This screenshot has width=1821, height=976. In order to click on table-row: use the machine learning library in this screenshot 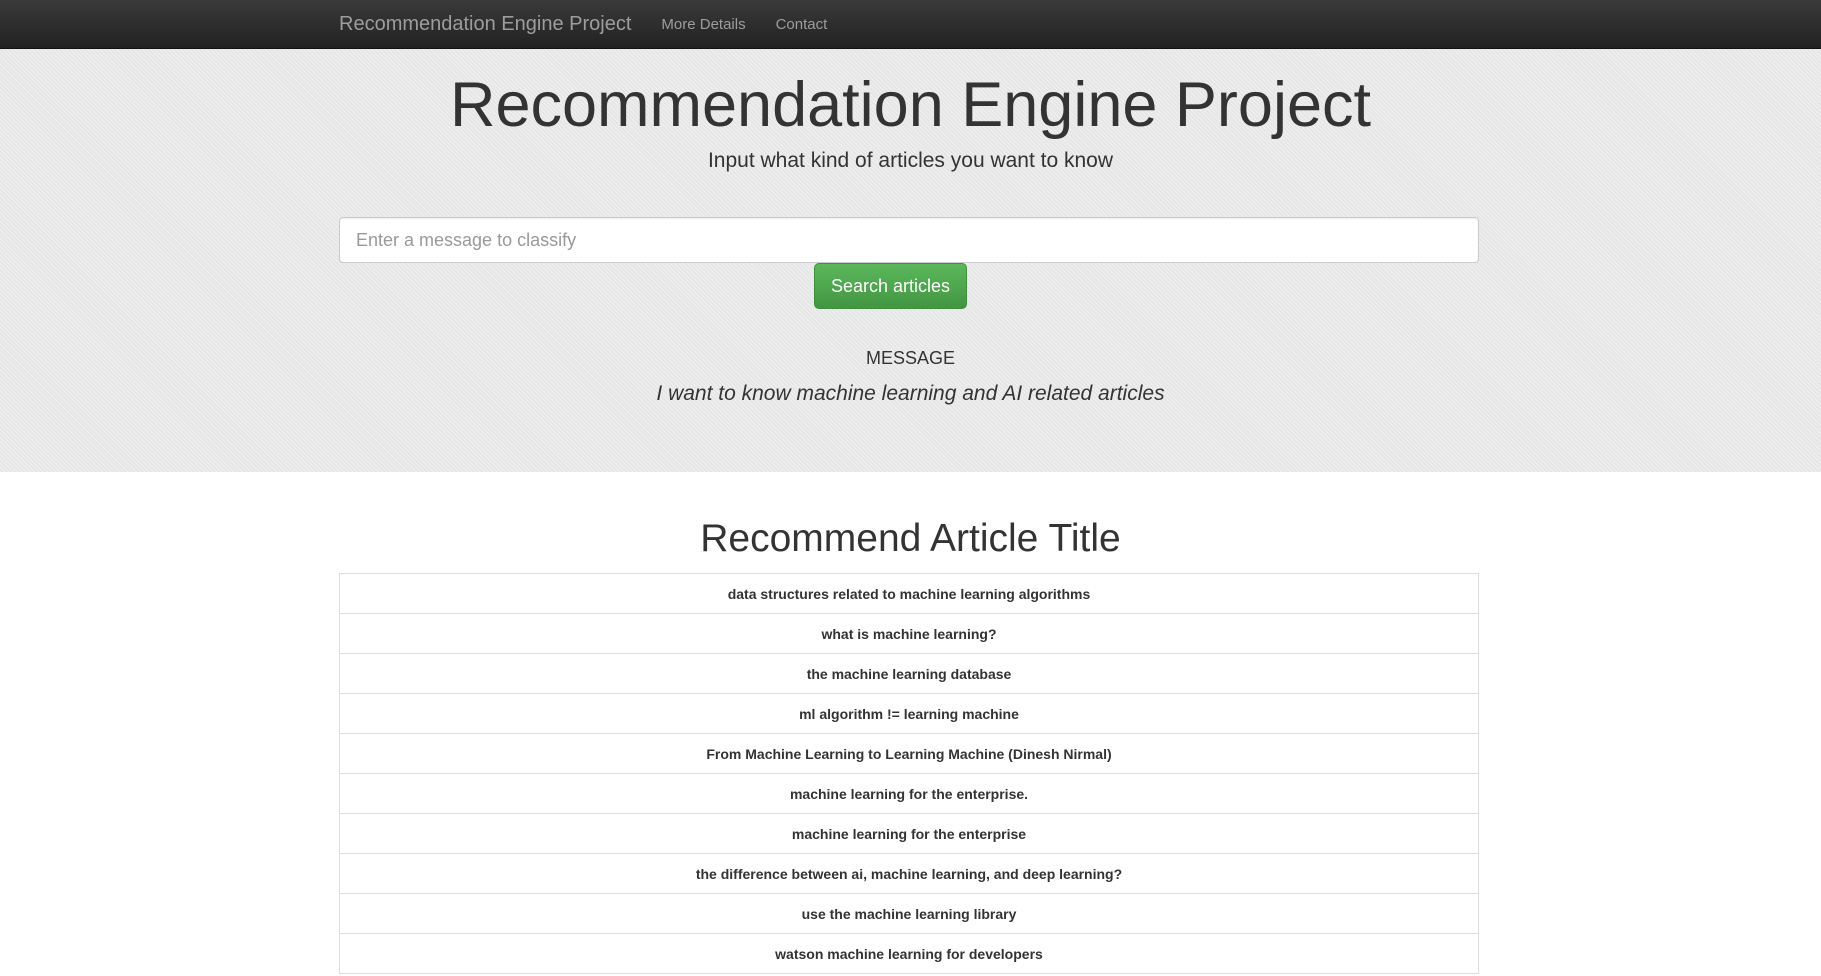, I will do `click(909, 913)`.